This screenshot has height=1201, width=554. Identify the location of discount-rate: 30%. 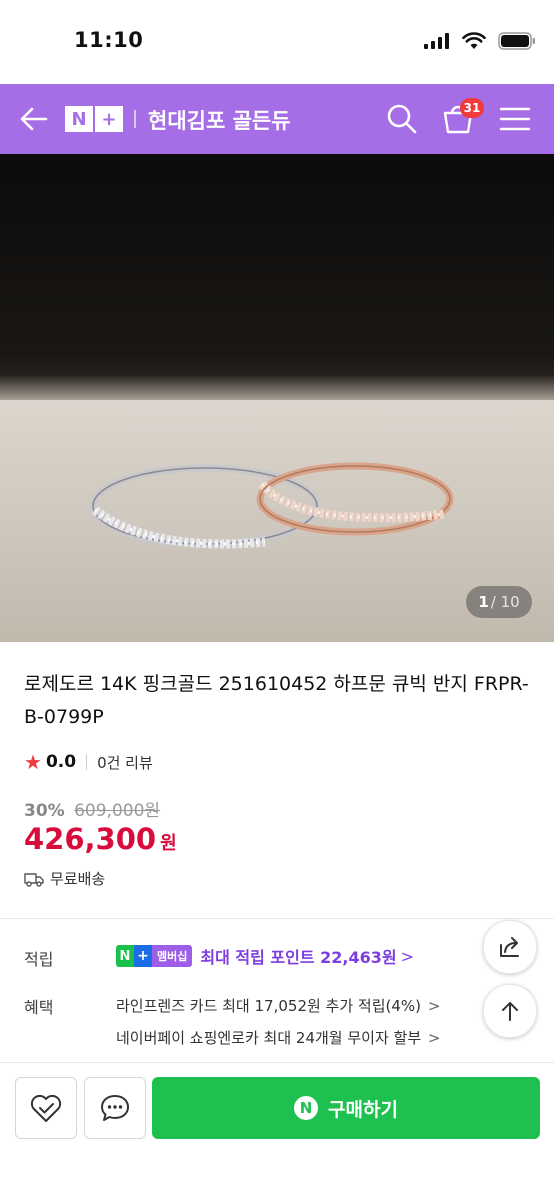
(44, 811).